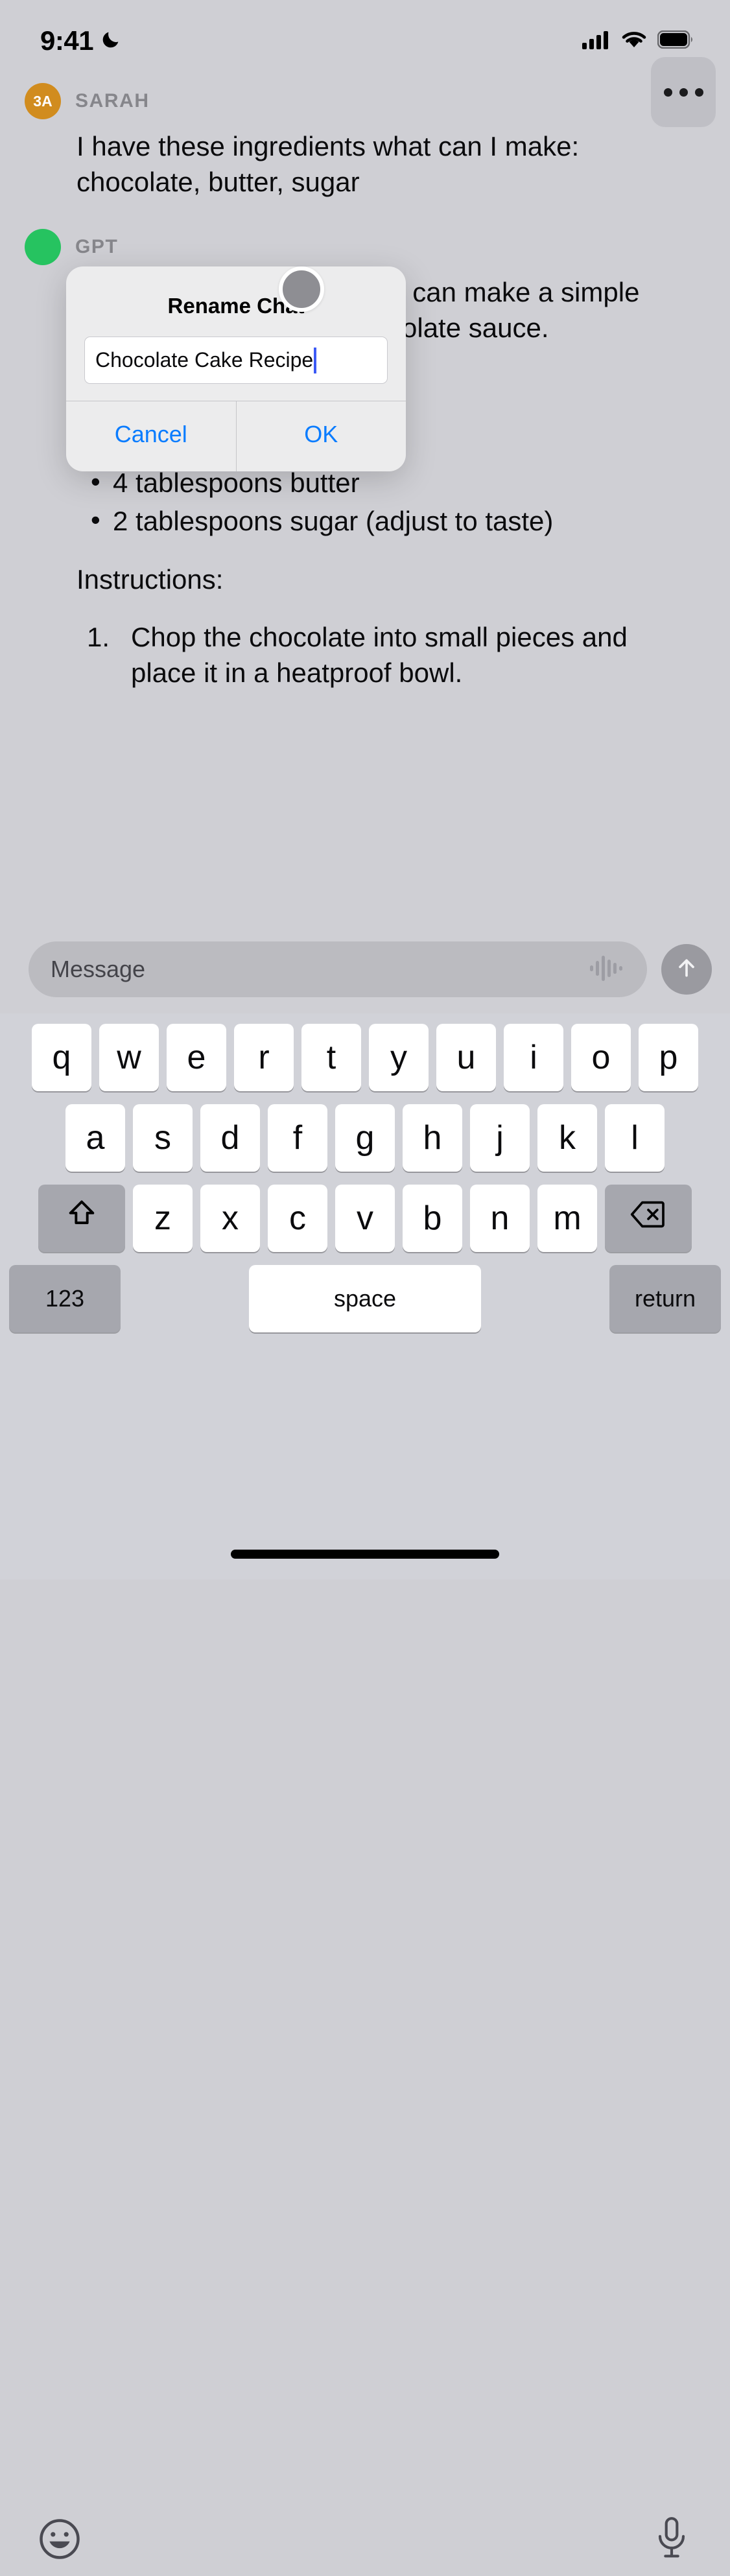 The height and width of the screenshot is (2576, 730). What do you see at coordinates (399, 1057) in the screenshot?
I see `key-y: y` at bounding box center [399, 1057].